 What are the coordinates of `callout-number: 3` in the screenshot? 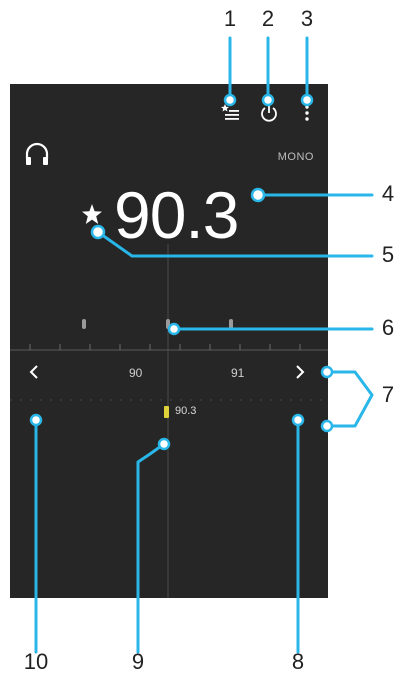 It's located at (307, 18).